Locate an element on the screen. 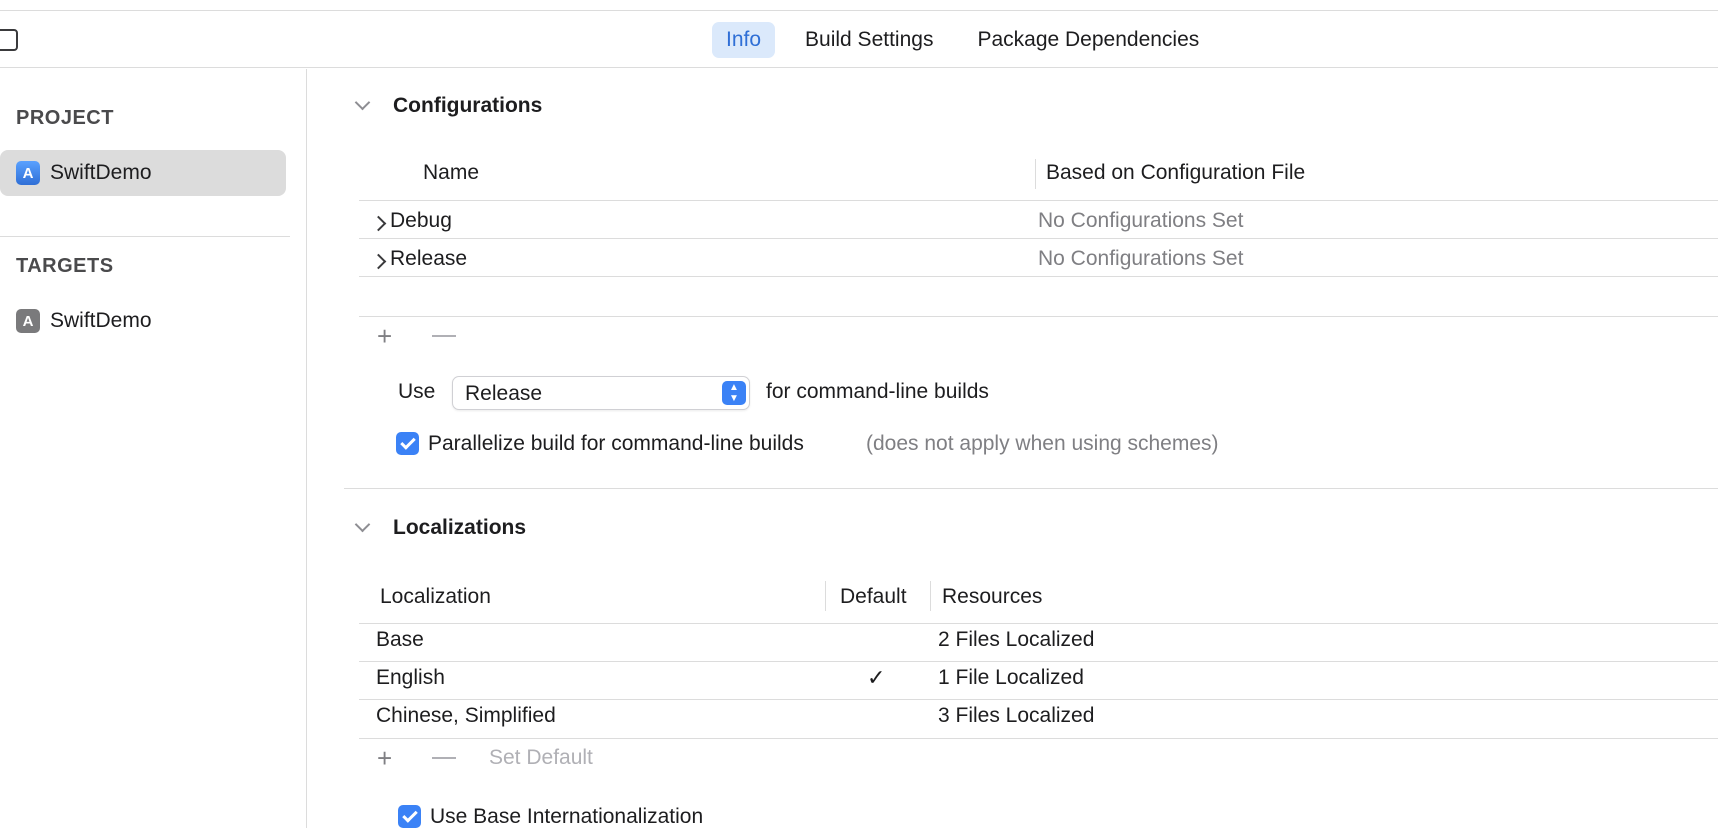 The image size is (1718, 828). command-line-suffix: for command-line builds is located at coordinates (877, 391).